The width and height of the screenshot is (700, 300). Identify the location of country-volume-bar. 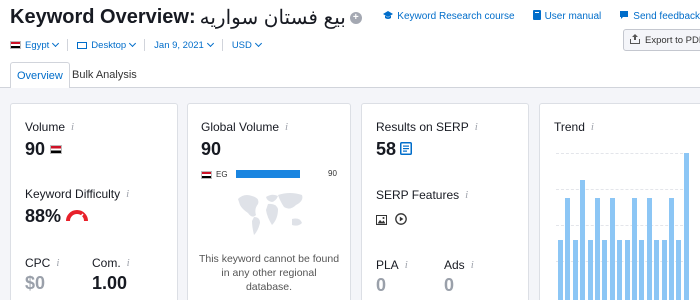
(268, 174).